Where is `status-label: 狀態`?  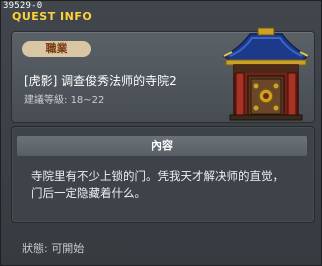
status-label: 狀態 is located at coordinates (33, 248).